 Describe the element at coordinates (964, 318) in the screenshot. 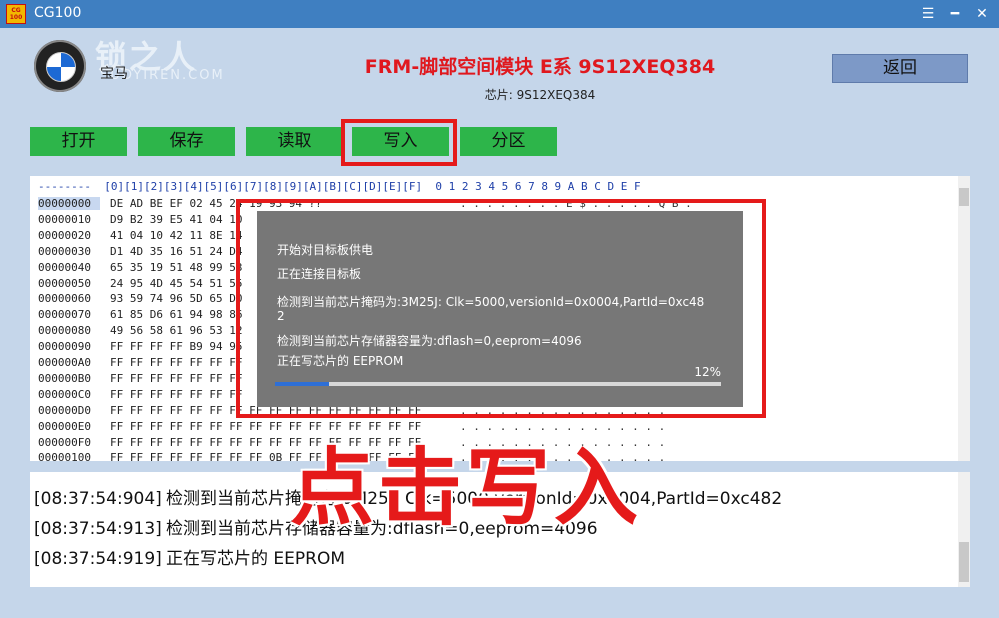

I see `hex-scrollbar` at that location.